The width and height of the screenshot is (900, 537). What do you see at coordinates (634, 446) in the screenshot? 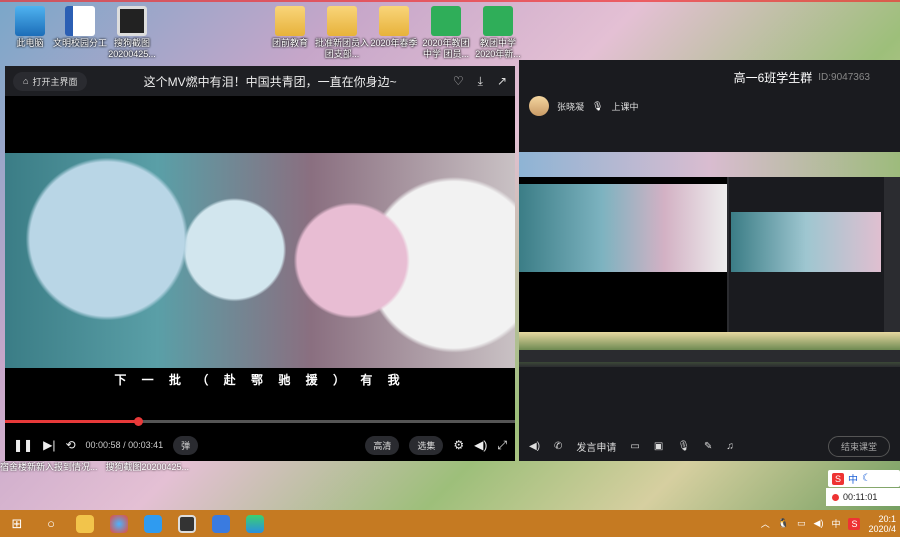
I see `camera-off-icon: ▭` at bounding box center [634, 446].